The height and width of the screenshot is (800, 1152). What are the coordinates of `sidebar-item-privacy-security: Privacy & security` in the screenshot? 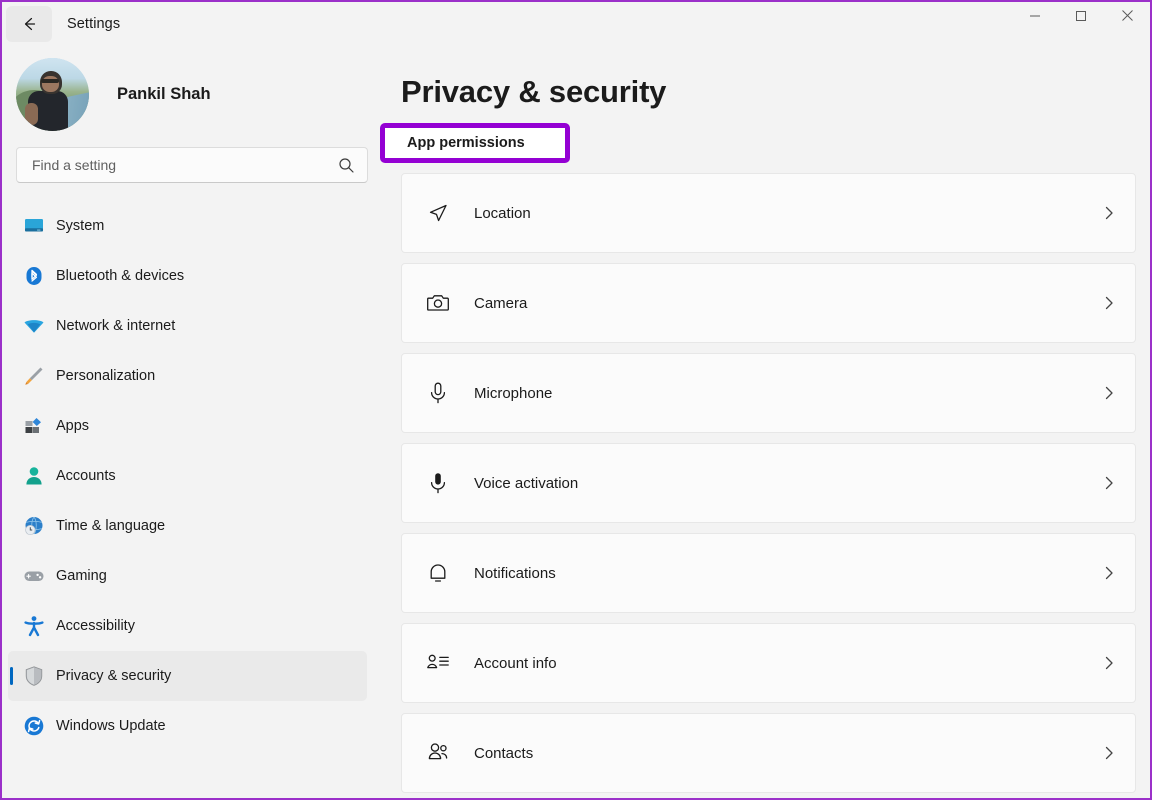 It's located at (187, 676).